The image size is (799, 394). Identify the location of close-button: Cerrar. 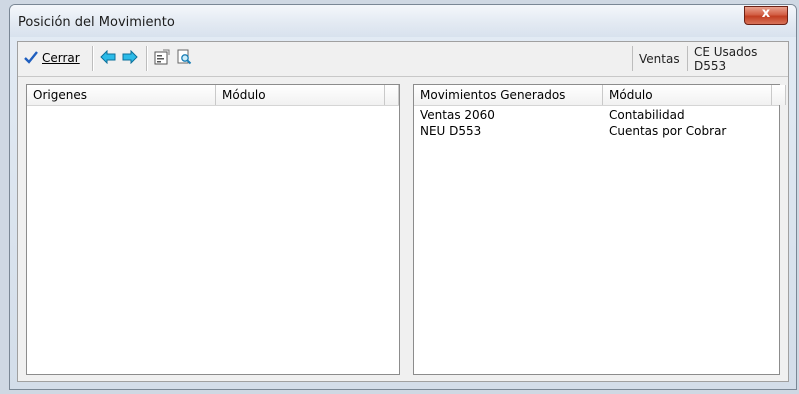
(52, 58).